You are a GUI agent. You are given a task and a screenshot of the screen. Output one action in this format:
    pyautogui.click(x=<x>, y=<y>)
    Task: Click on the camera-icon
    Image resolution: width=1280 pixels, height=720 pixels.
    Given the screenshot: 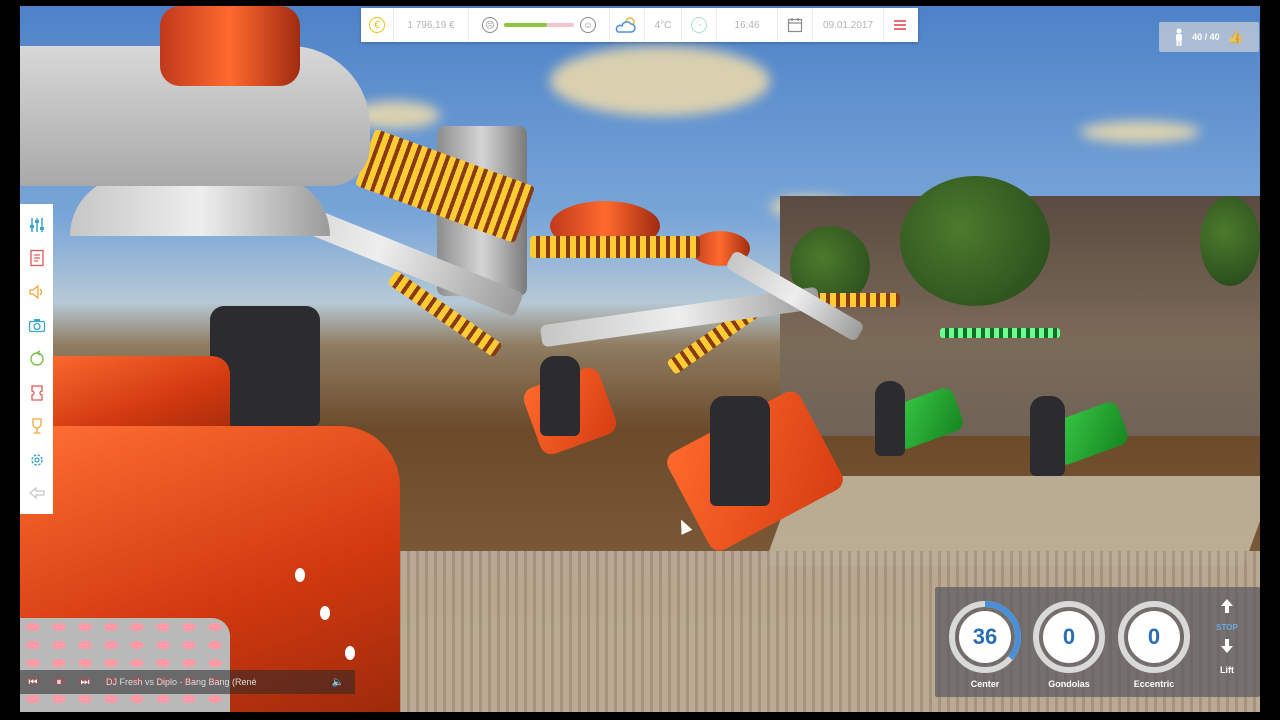 What is the action you would take?
    pyautogui.click(x=36, y=325)
    